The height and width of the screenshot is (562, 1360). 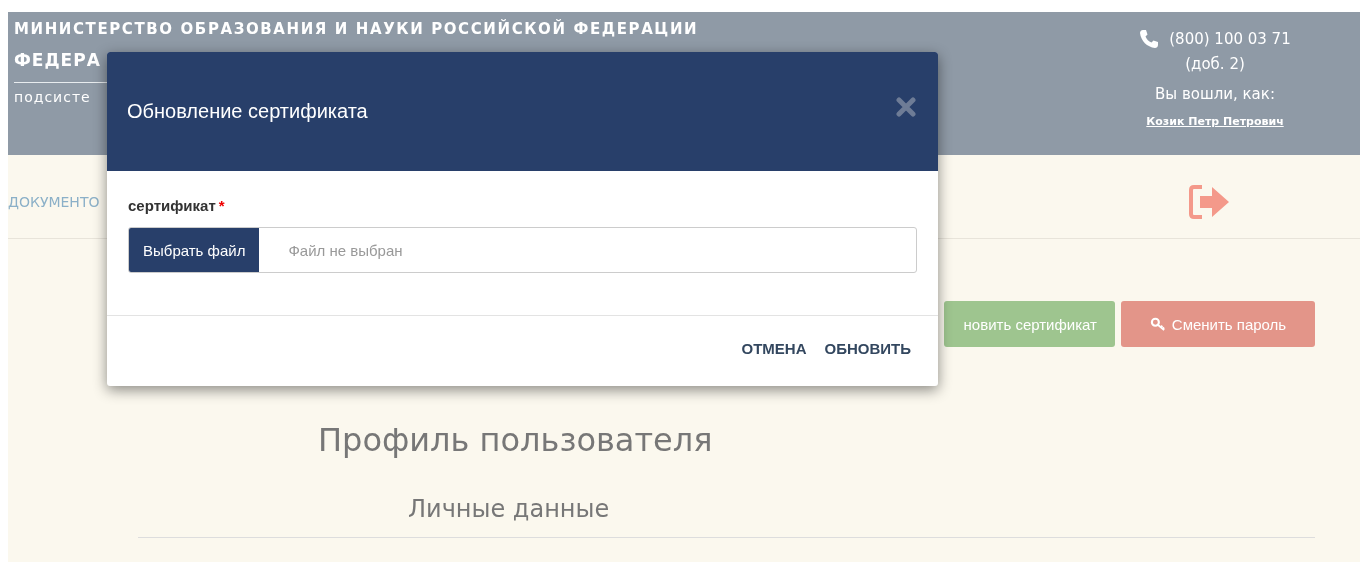 I want to click on page-title: Профиль пользователя, so click(x=516, y=440).